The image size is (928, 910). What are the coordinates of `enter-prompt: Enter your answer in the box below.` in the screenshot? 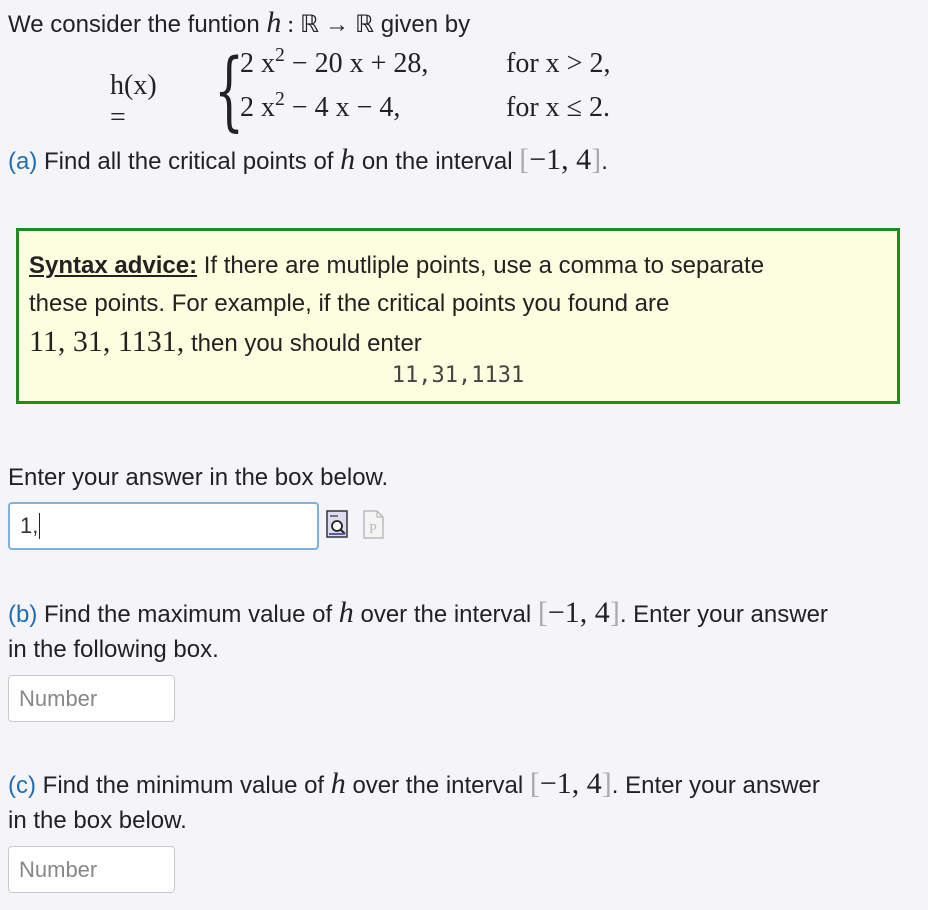 It's located at (198, 477).